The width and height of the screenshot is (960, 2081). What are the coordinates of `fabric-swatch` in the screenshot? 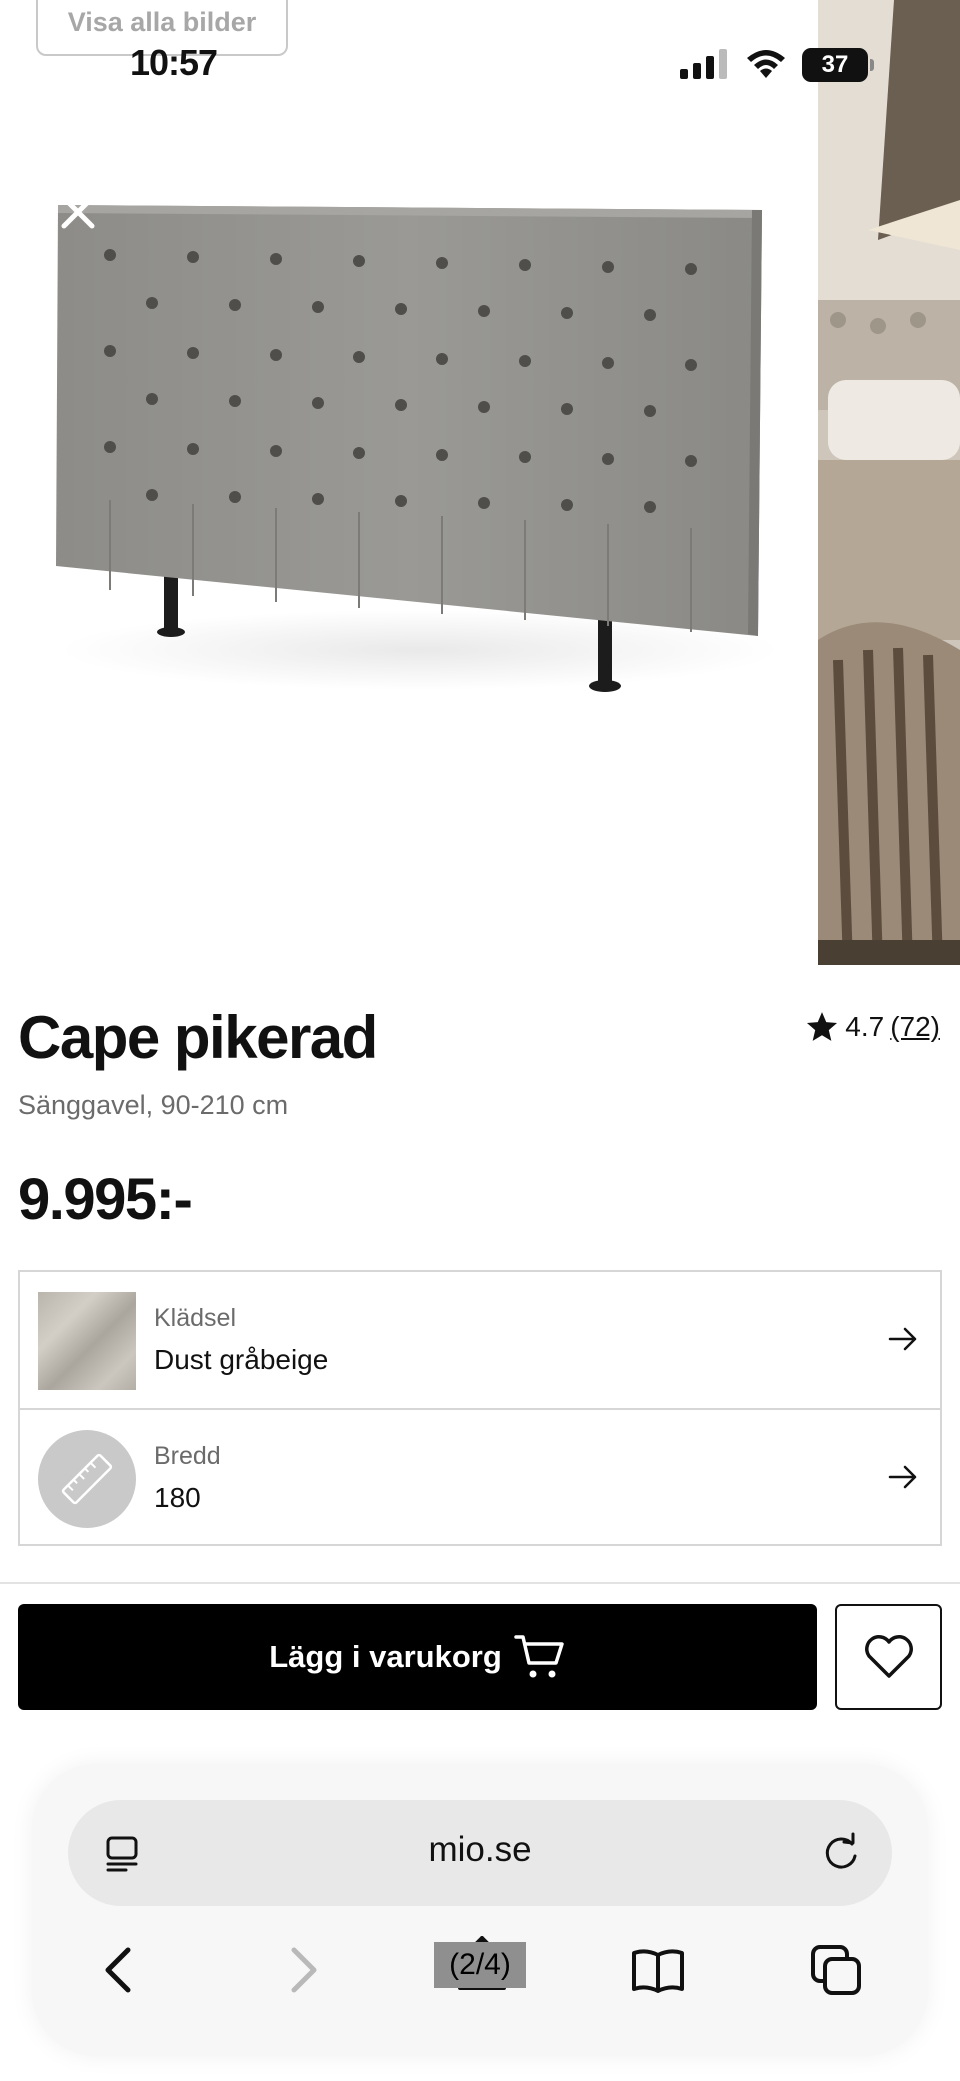 It's located at (87, 1341).